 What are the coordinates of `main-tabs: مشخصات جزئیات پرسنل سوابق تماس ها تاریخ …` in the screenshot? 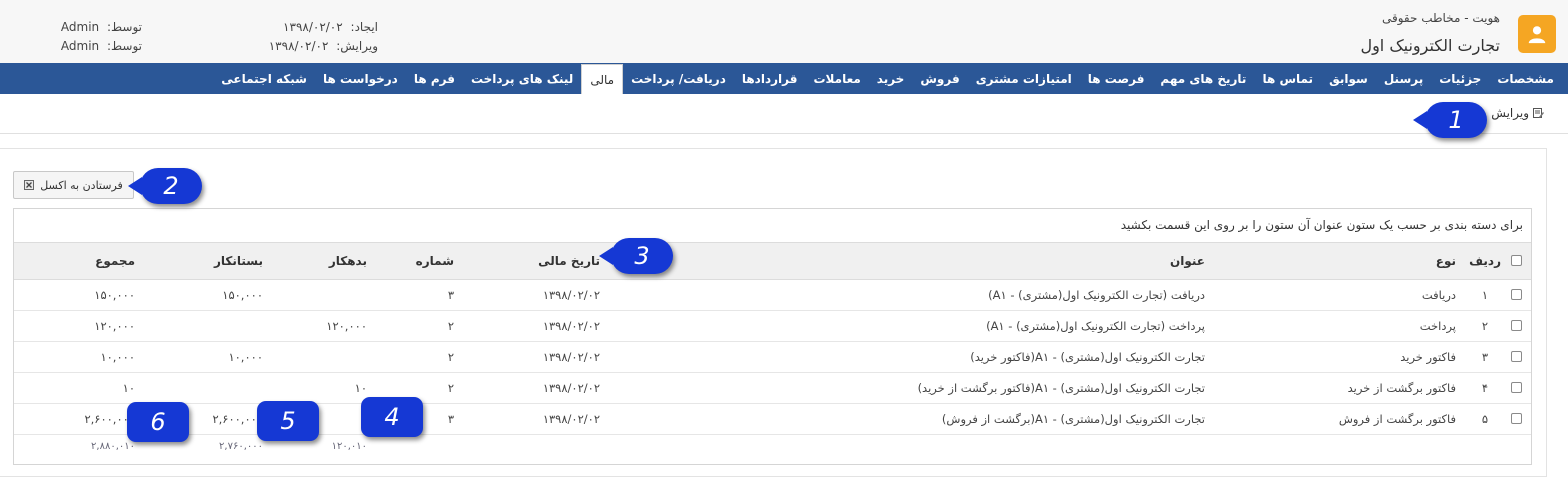 It's located at (784, 78).